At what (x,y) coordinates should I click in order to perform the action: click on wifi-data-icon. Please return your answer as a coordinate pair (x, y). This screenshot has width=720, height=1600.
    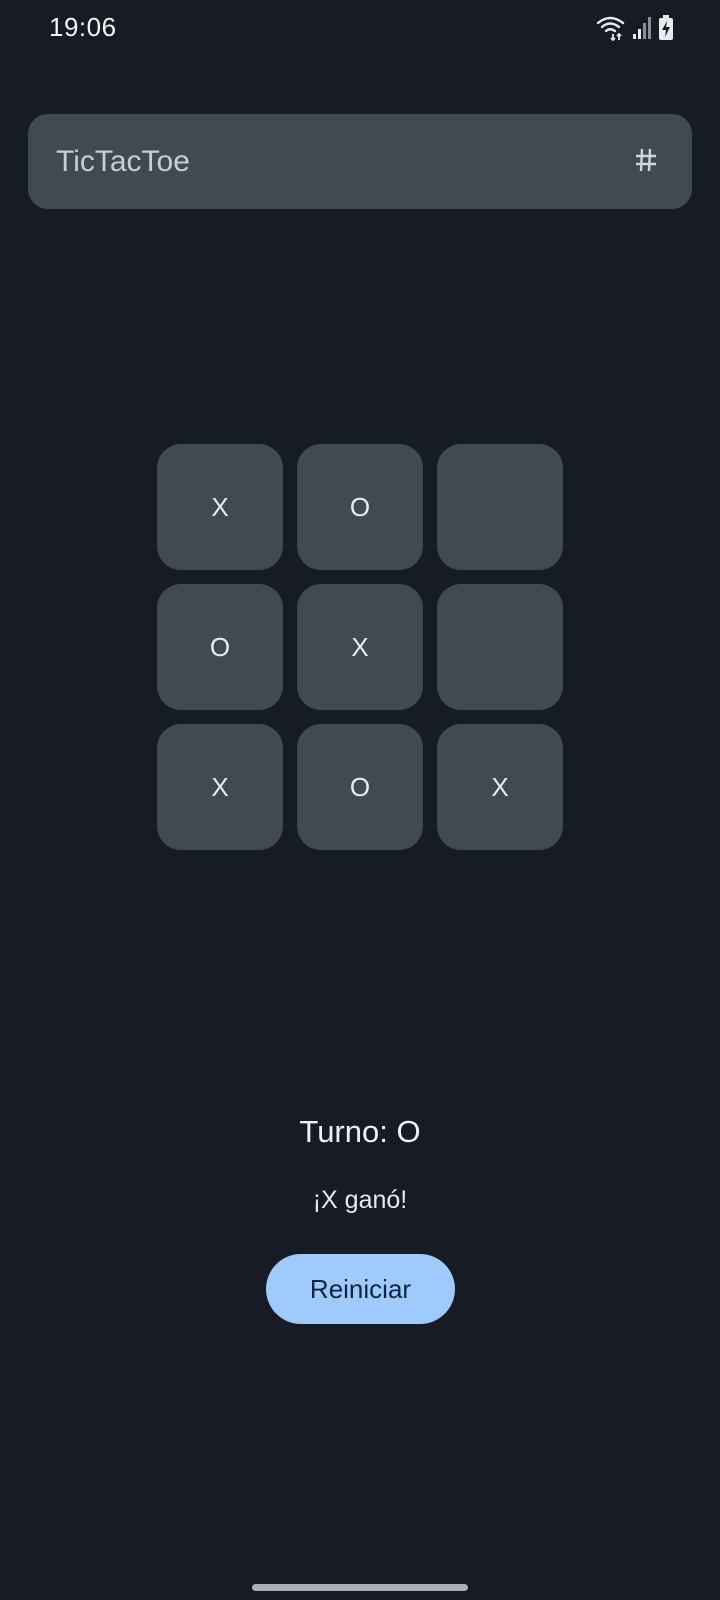
    Looking at the image, I should click on (611, 28).